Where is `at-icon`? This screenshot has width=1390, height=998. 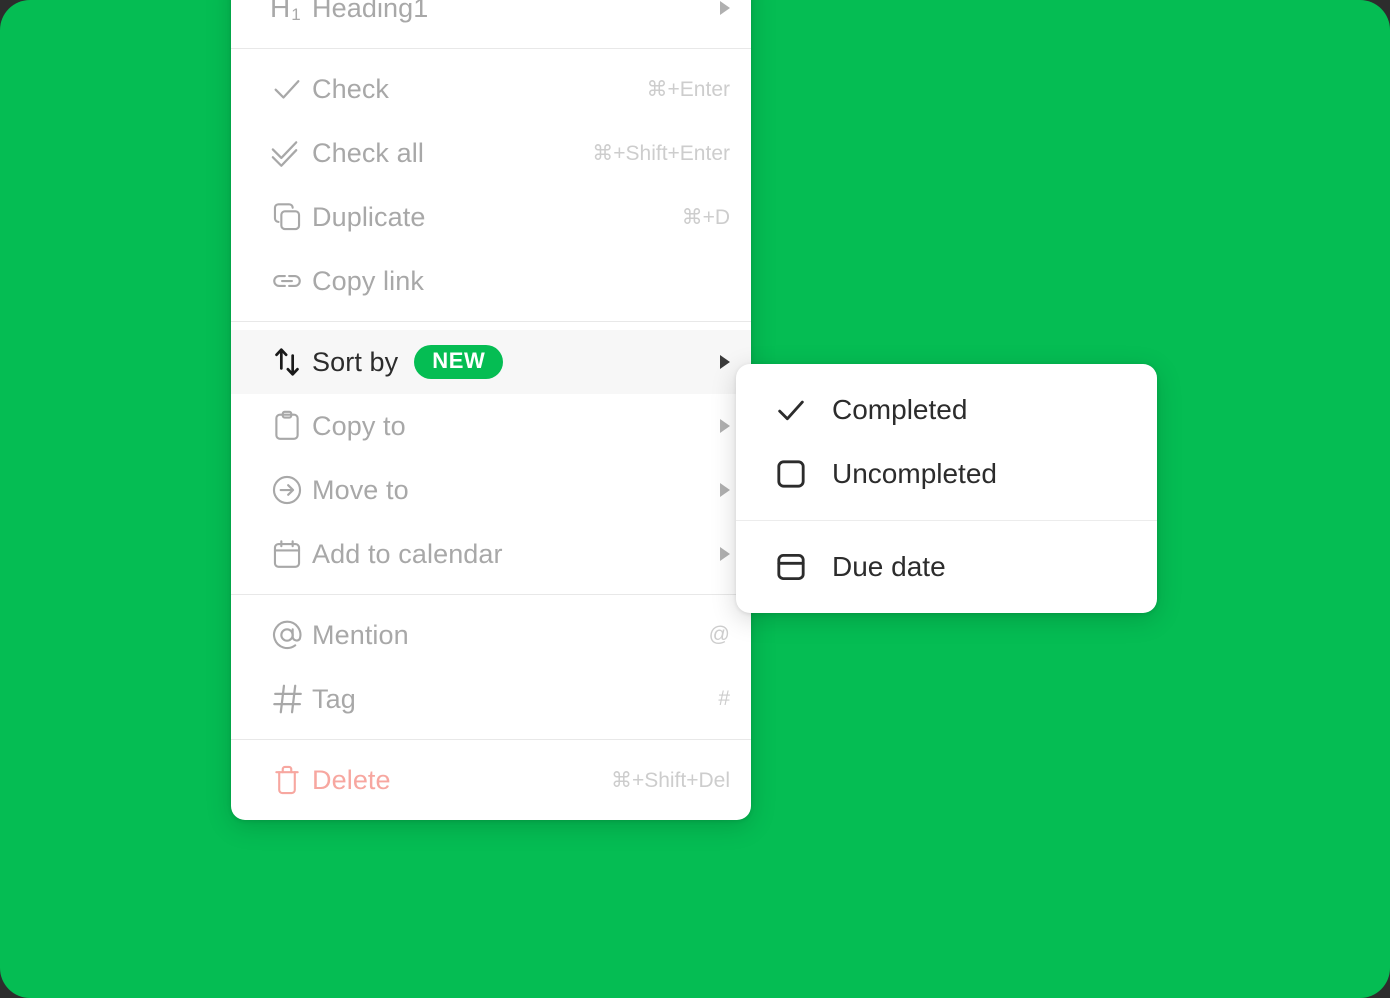 at-icon is located at coordinates (291, 635).